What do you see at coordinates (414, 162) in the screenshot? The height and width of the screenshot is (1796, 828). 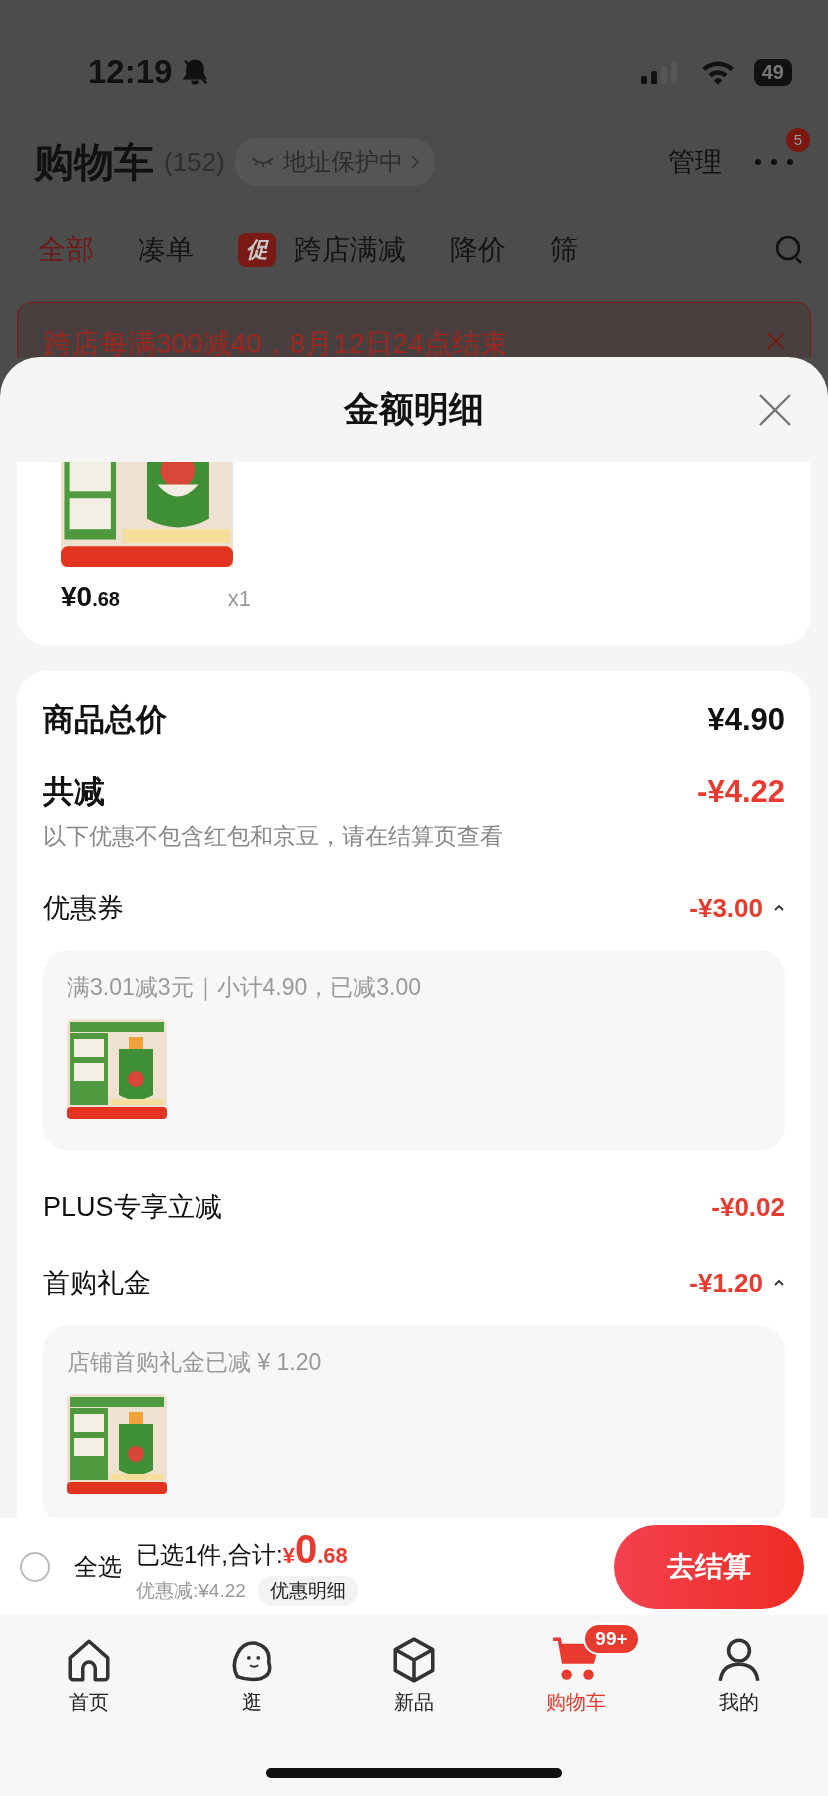 I see `chevron-right-icon` at bounding box center [414, 162].